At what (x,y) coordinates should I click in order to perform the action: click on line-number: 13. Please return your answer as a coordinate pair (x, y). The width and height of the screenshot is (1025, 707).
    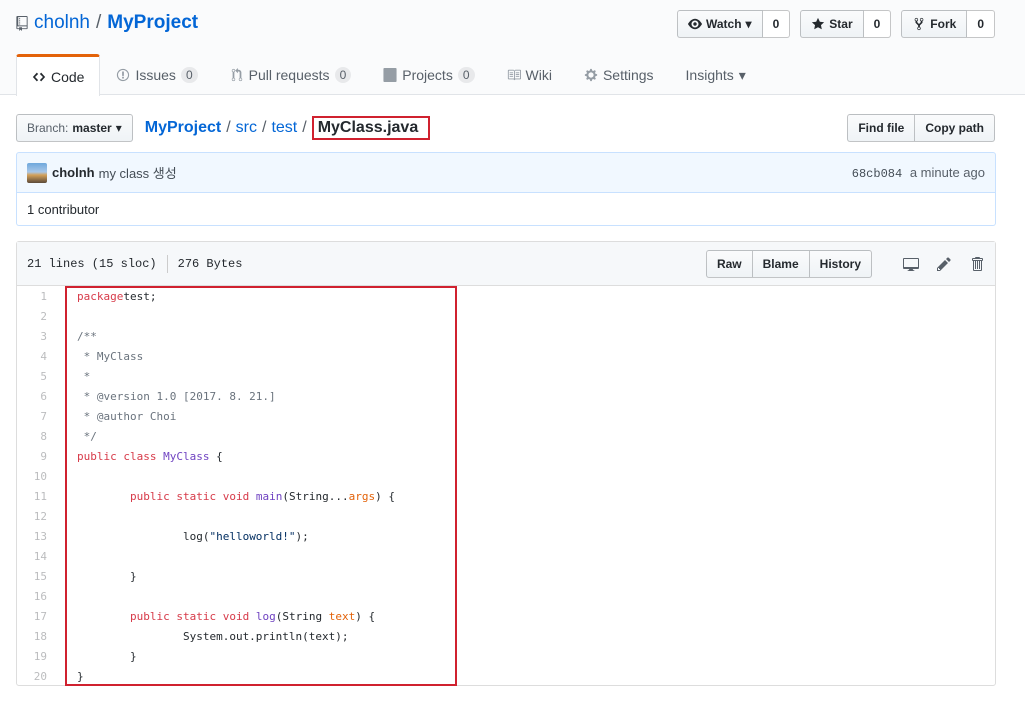
    Looking at the image, I should click on (37, 536).